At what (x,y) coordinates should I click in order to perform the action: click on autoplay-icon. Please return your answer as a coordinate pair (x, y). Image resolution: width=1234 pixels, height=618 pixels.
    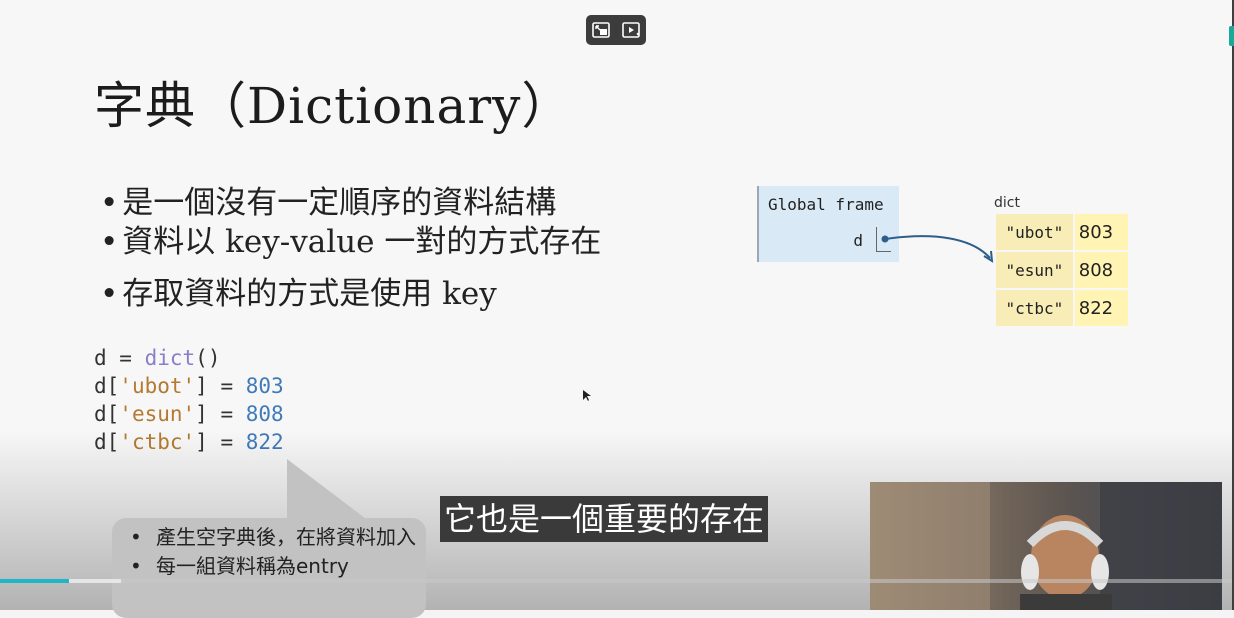
    Looking at the image, I should click on (631, 30).